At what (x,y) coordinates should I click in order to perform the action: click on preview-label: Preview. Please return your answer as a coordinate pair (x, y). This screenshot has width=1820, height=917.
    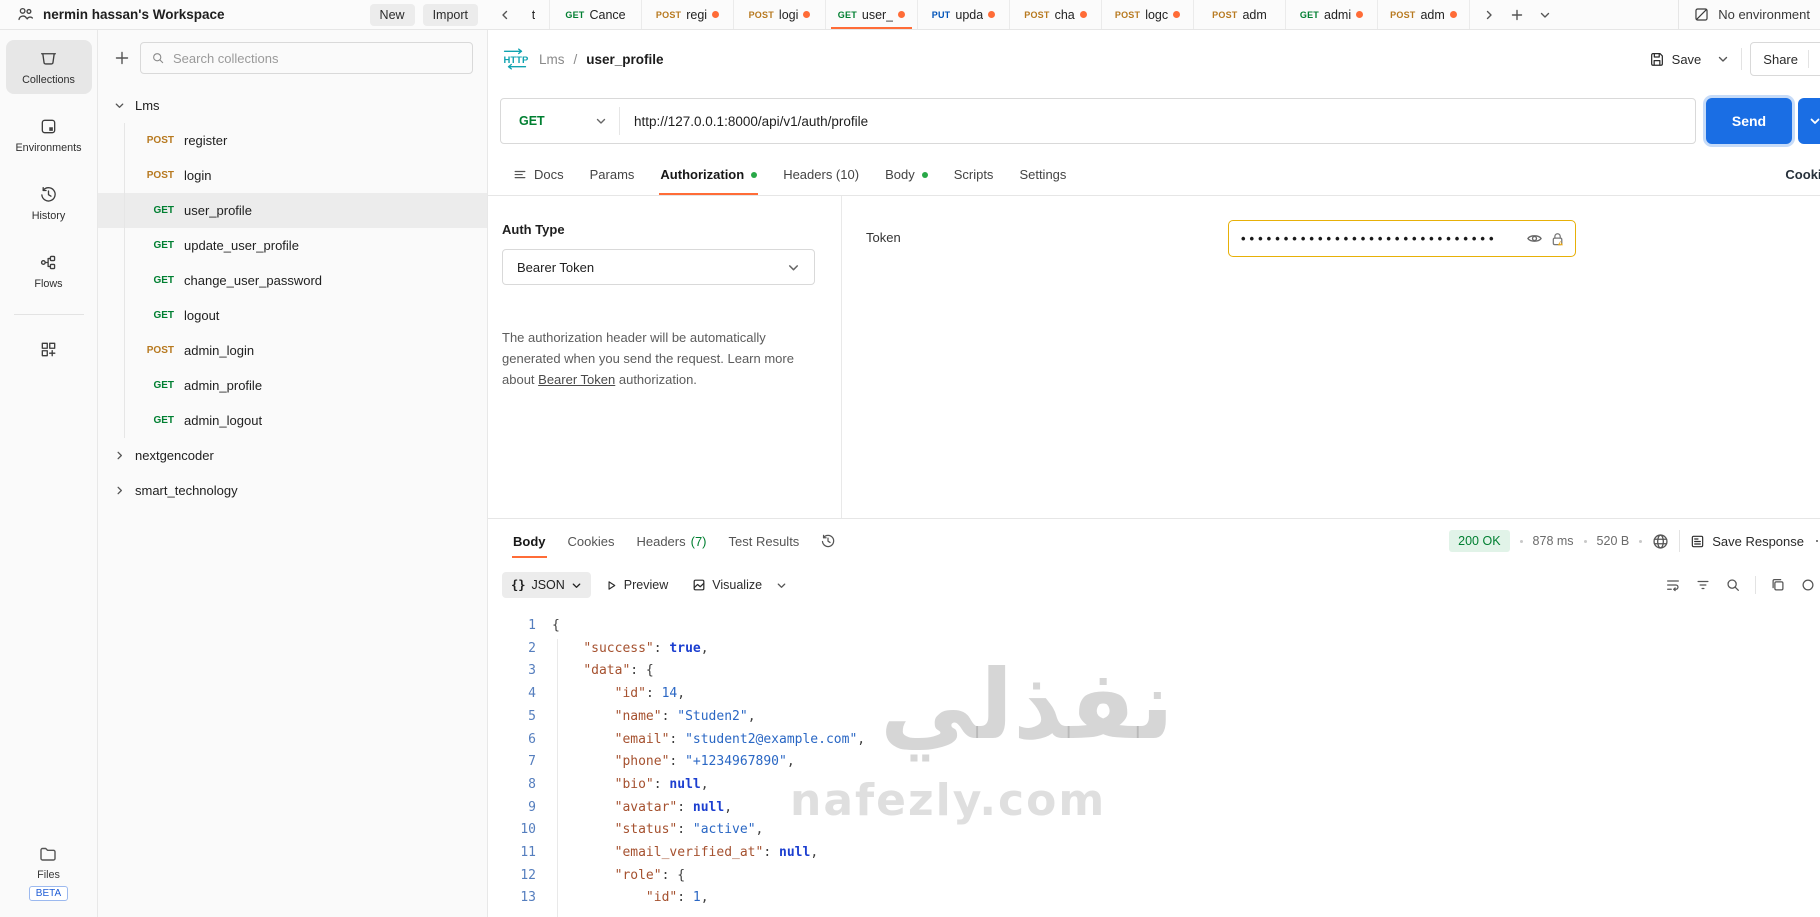
    Looking at the image, I should click on (646, 585).